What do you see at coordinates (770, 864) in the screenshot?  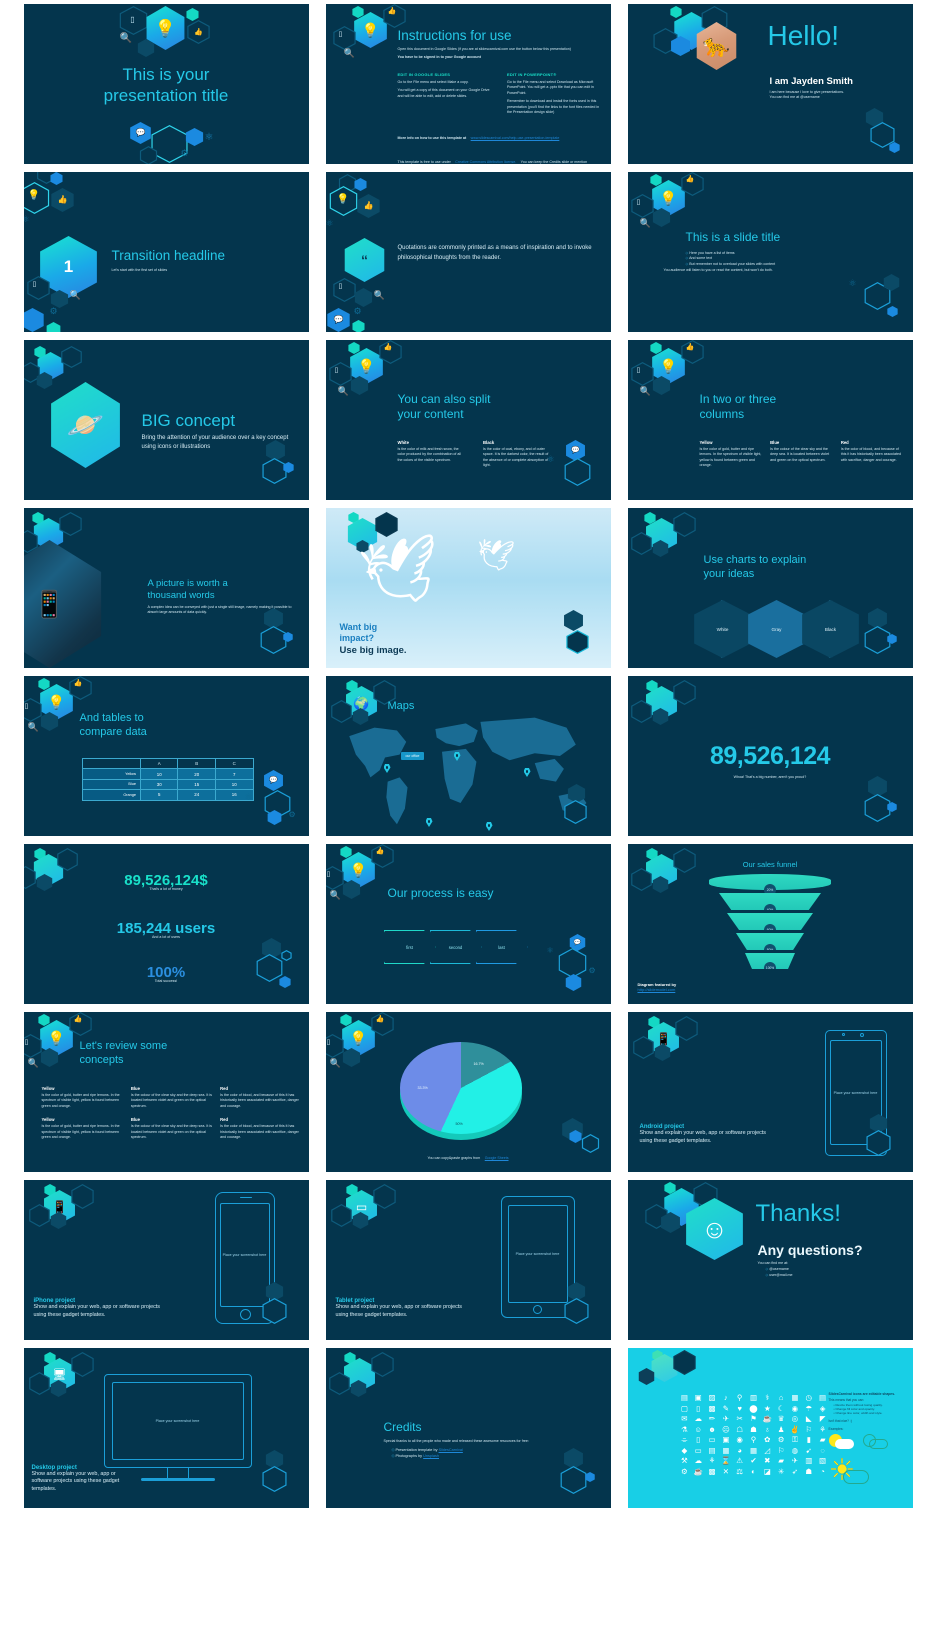 I see `page-title: Our sales funnel` at bounding box center [770, 864].